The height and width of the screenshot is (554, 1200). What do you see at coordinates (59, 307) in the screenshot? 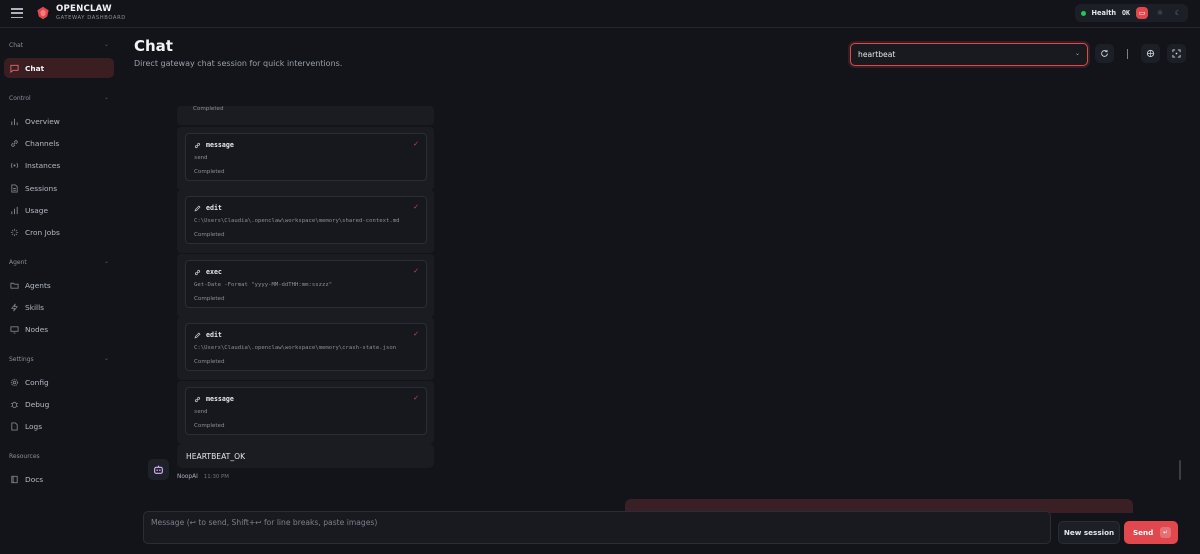
I see `sidebar-item-skills: Skills` at bounding box center [59, 307].